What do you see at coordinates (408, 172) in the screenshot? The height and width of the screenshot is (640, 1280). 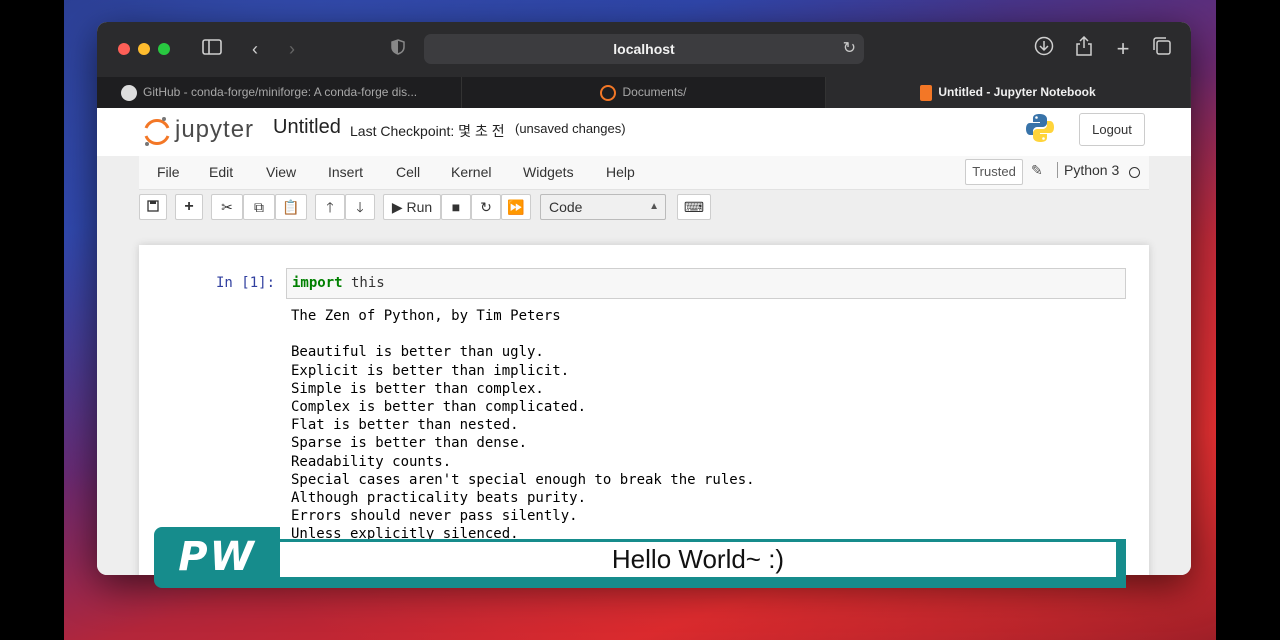 I see `menu-cell: Cell` at bounding box center [408, 172].